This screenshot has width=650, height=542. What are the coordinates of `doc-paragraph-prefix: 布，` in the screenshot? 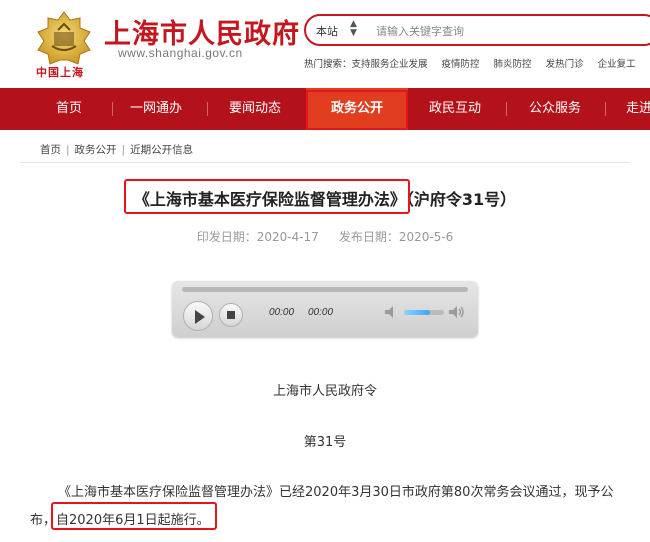 It's located at (43, 520).